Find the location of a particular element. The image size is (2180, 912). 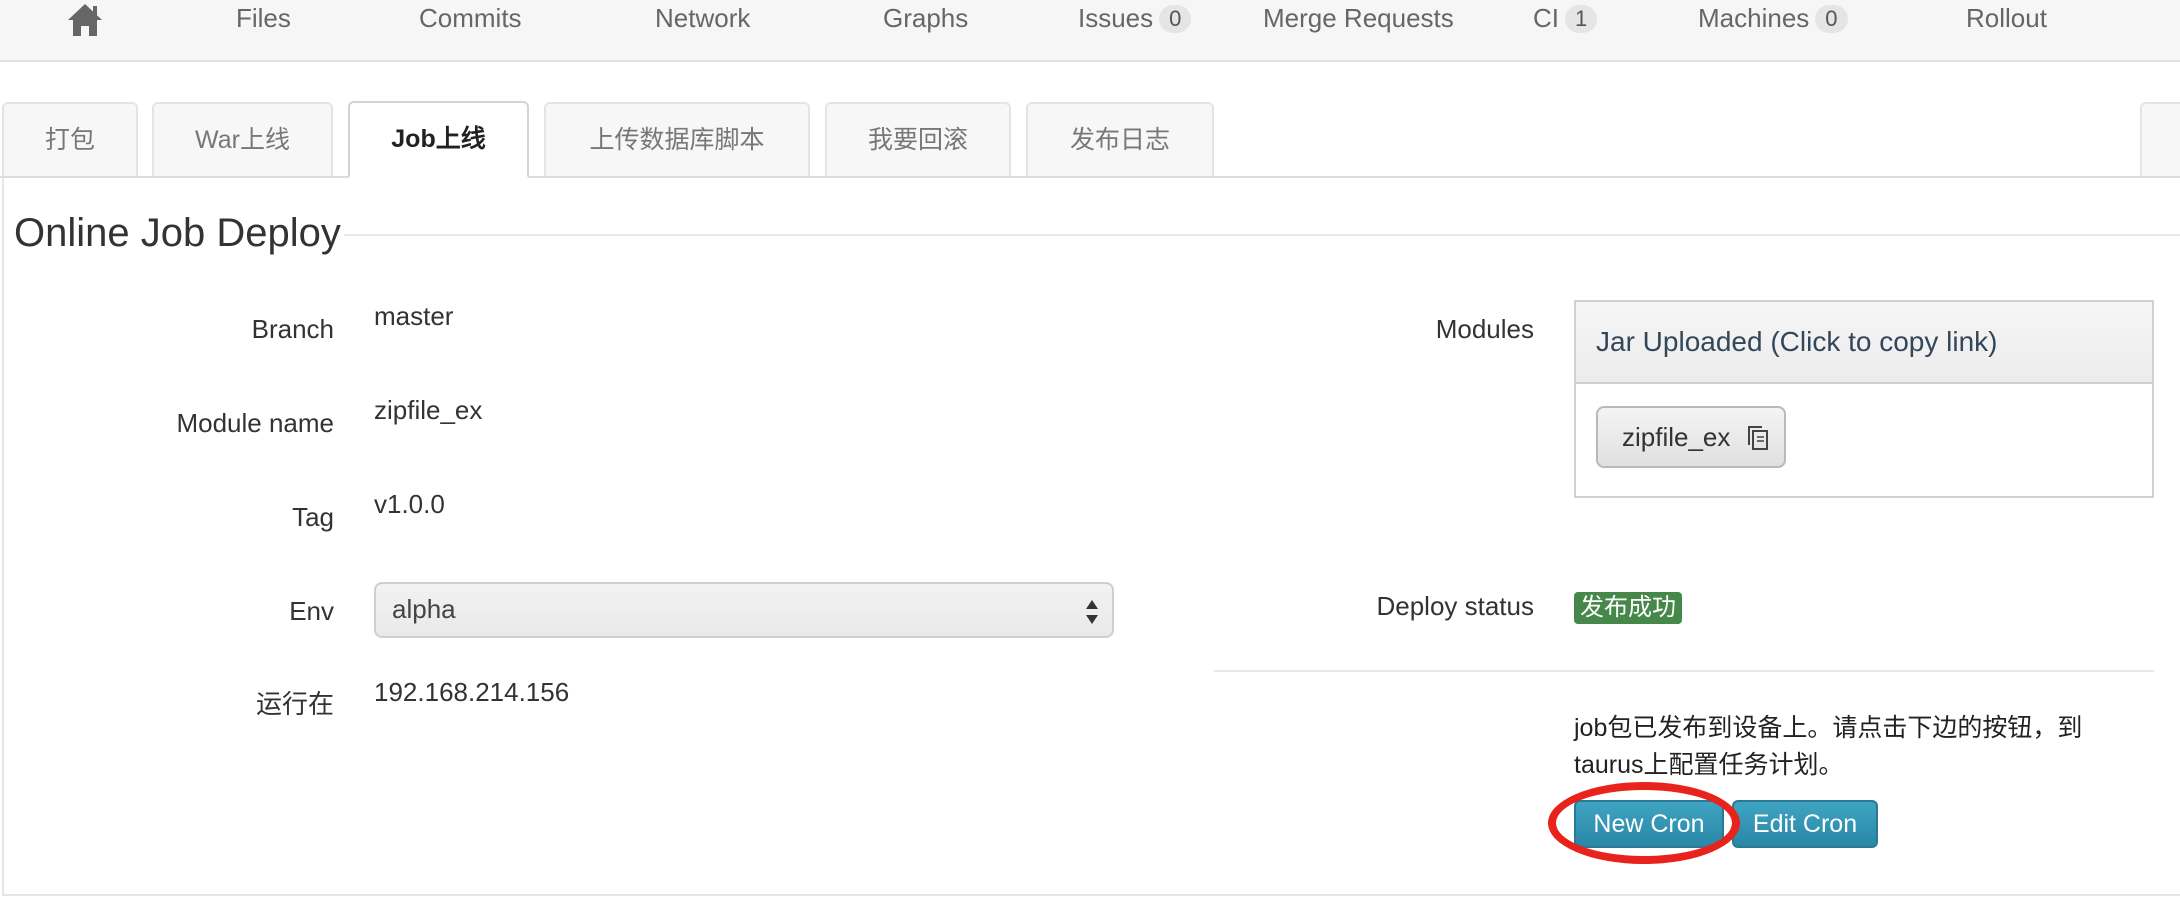

page-title: Online Job Deploy is located at coordinates (177, 233).